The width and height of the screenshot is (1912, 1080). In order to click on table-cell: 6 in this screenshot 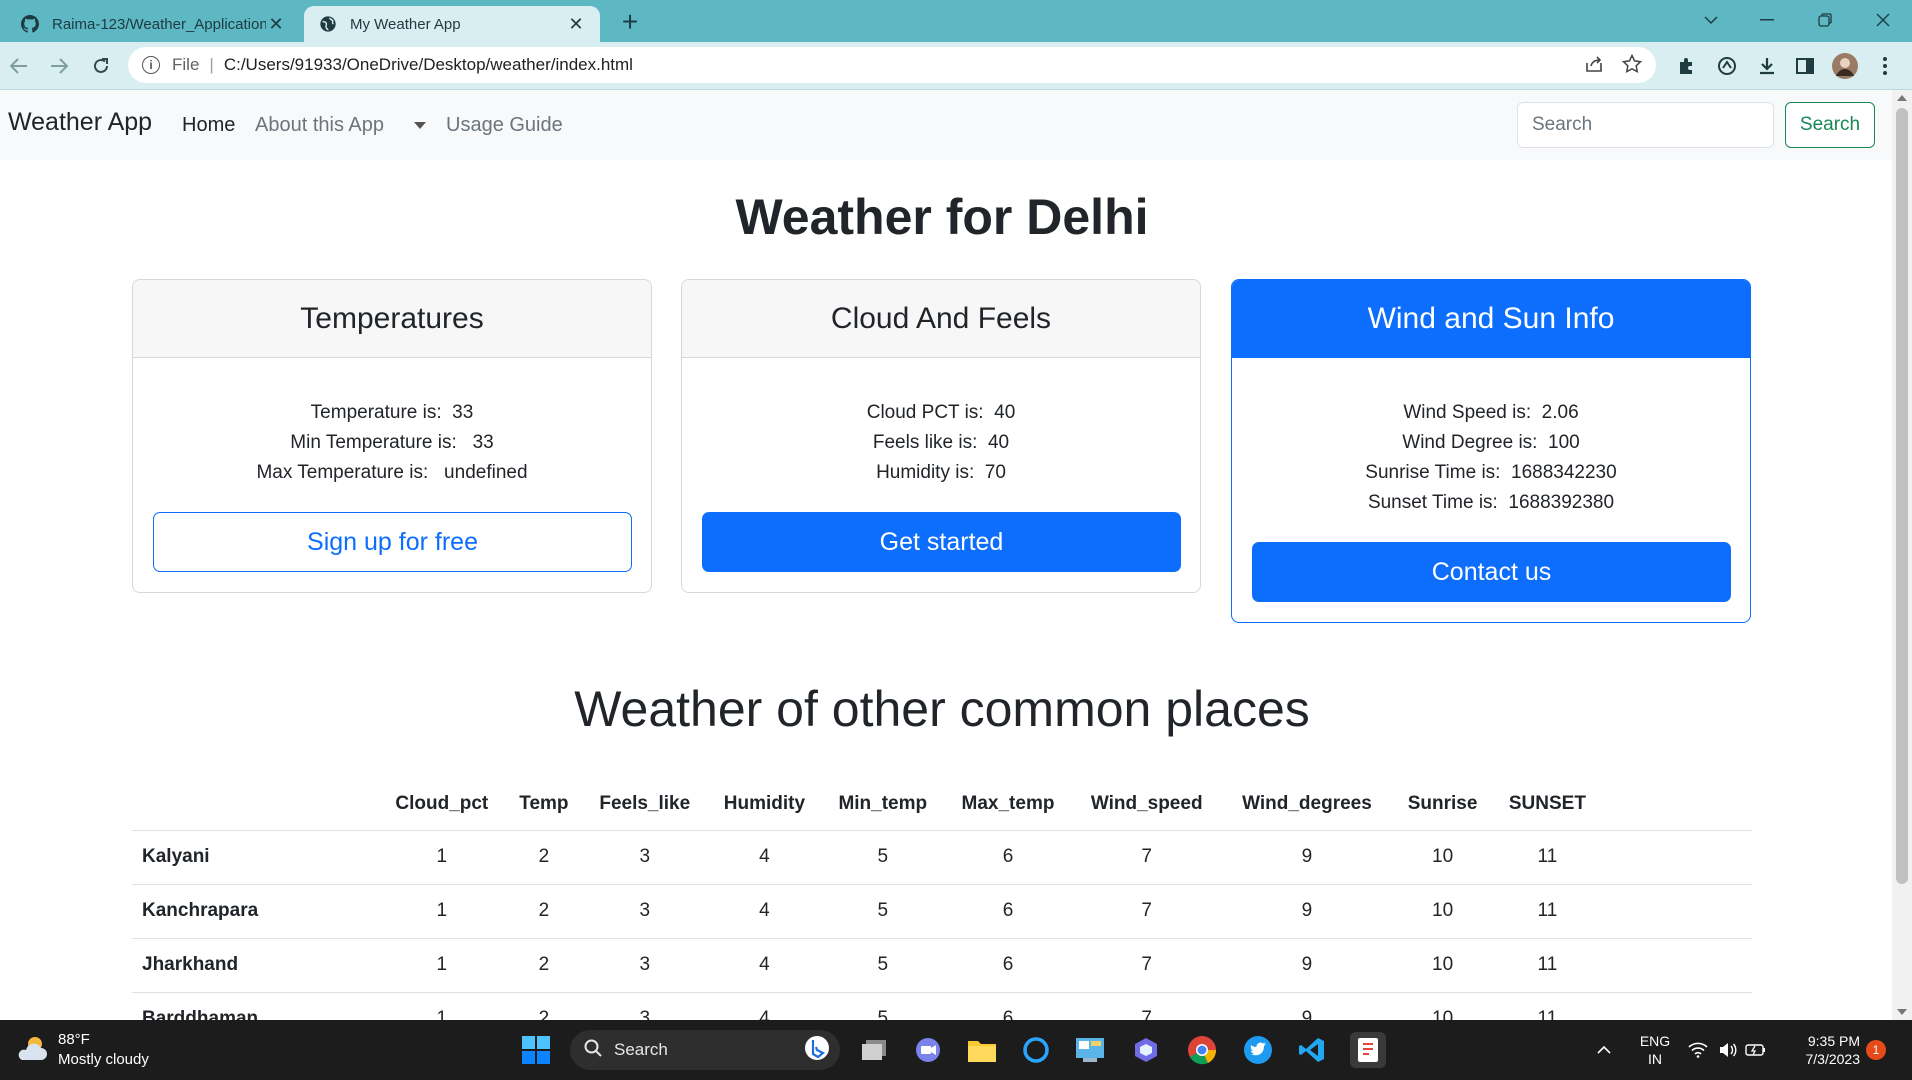, I will do `click(1008, 911)`.